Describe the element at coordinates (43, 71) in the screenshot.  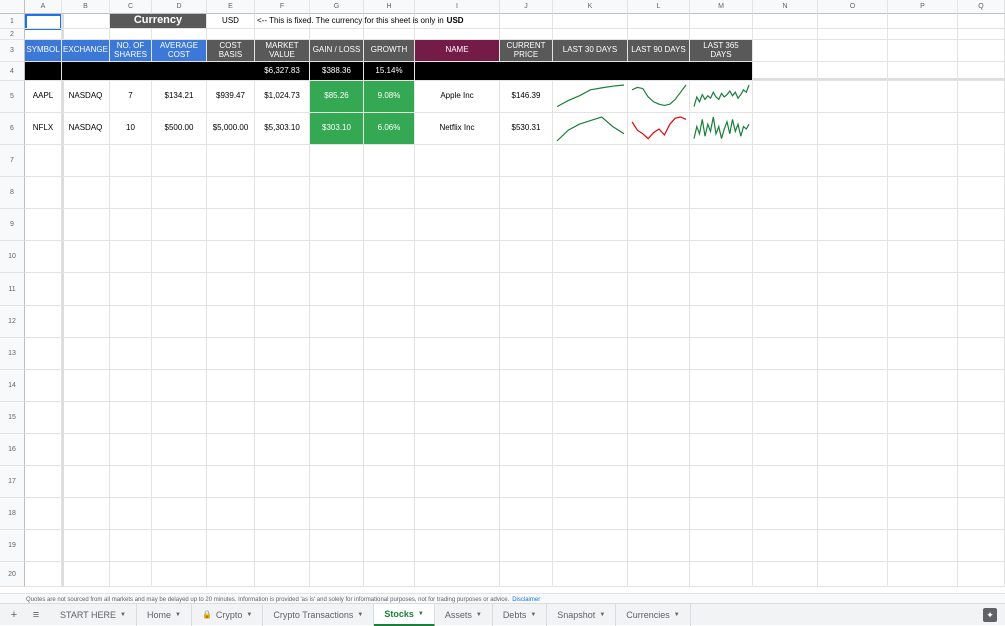
I see `totals-symbol-cell` at that location.